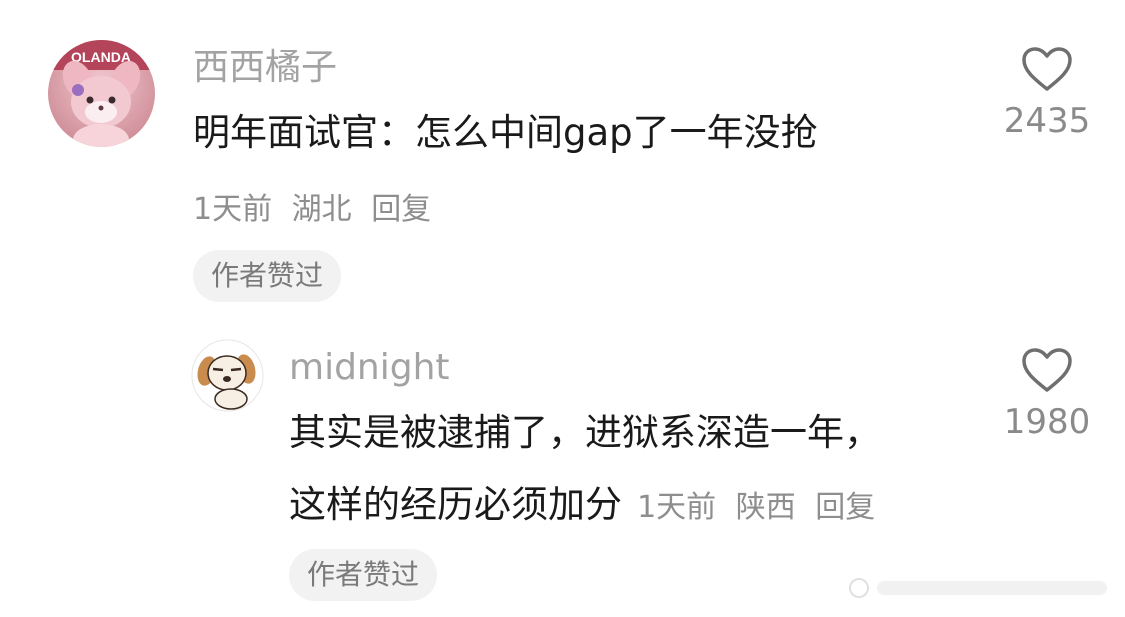 The image size is (1125, 617). What do you see at coordinates (1047, 422) in the screenshot?
I see `reply-like-count: 1980` at bounding box center [1047, 422].